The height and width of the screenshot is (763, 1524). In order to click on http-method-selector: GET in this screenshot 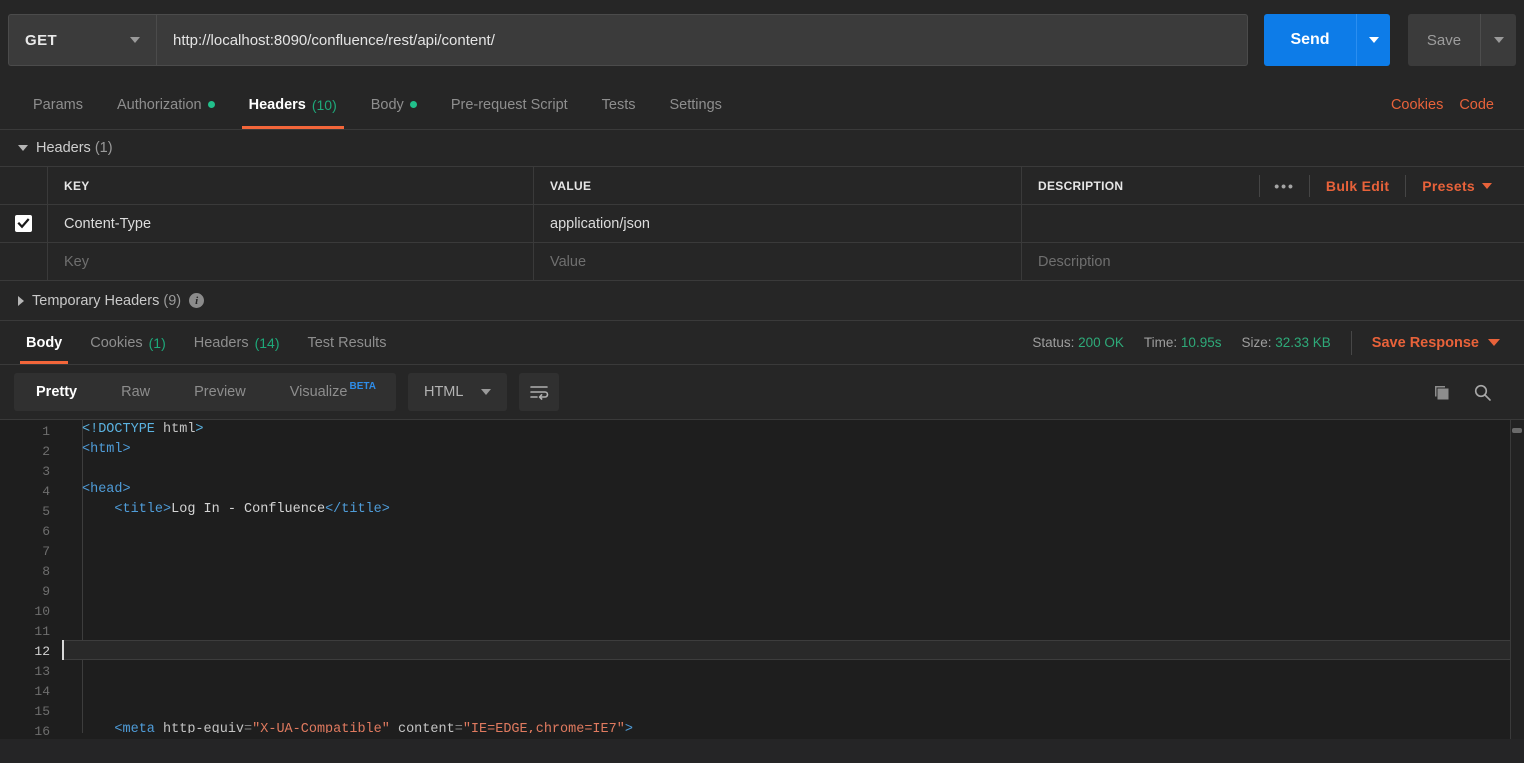, I will do `click(82, 40)`.